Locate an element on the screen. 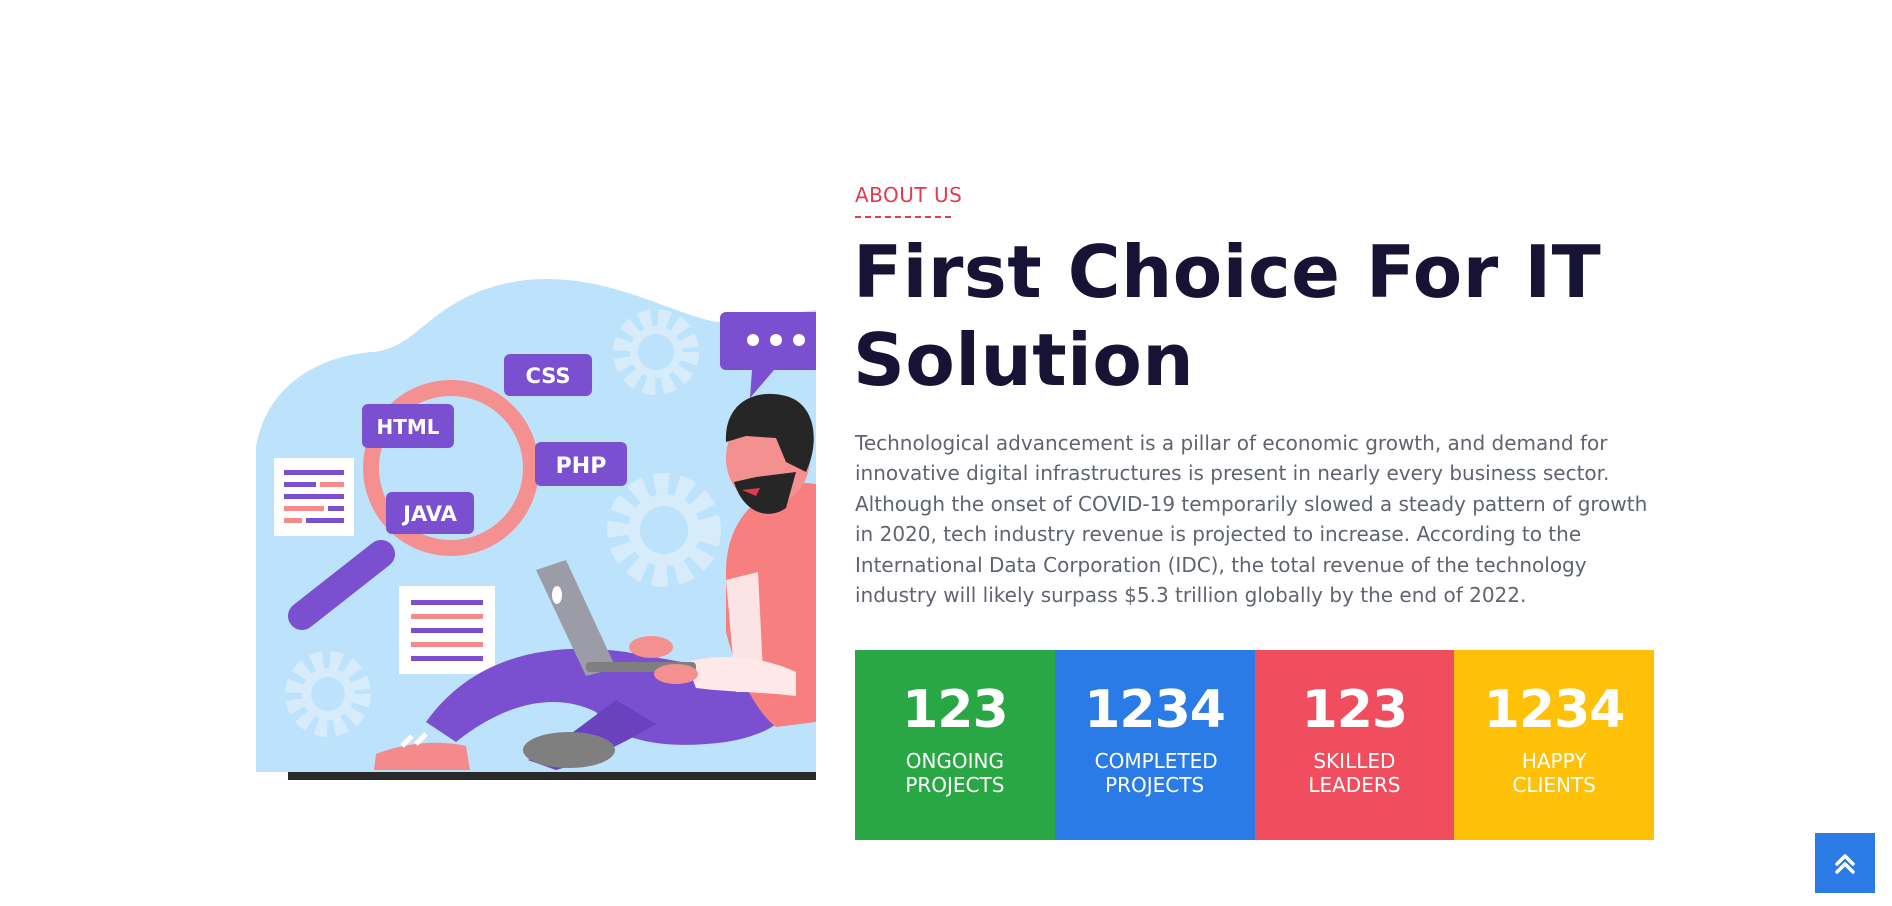 The width and height of the screenshot is (1892, 906). svg-text: CSS is located at coordinates (547, 376).